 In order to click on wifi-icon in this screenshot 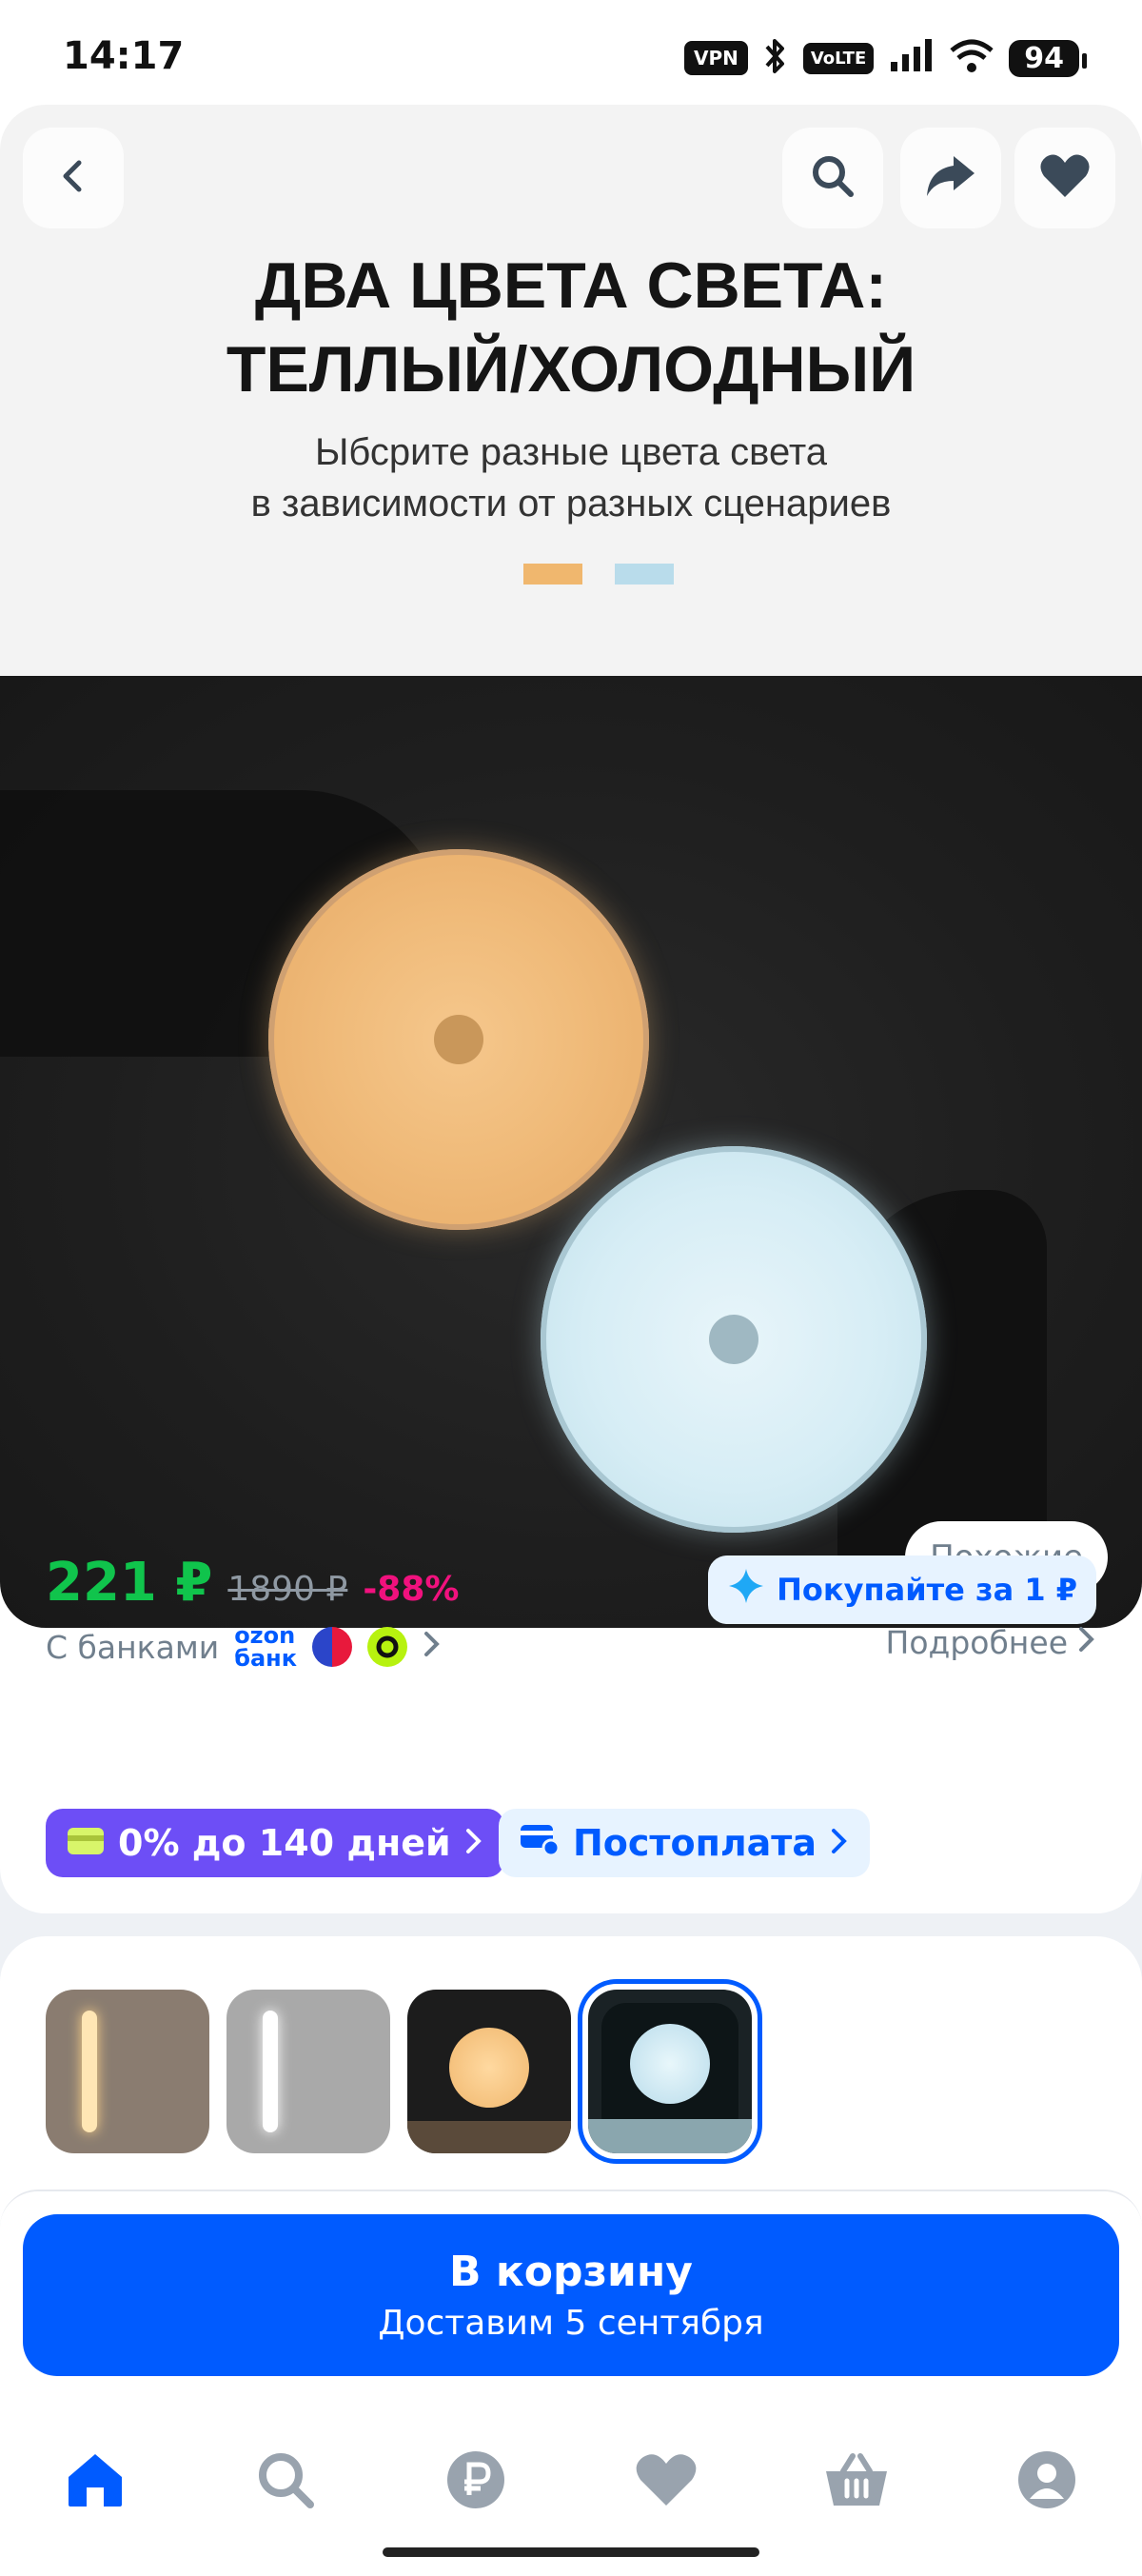, I will do `click(972, 58)`.